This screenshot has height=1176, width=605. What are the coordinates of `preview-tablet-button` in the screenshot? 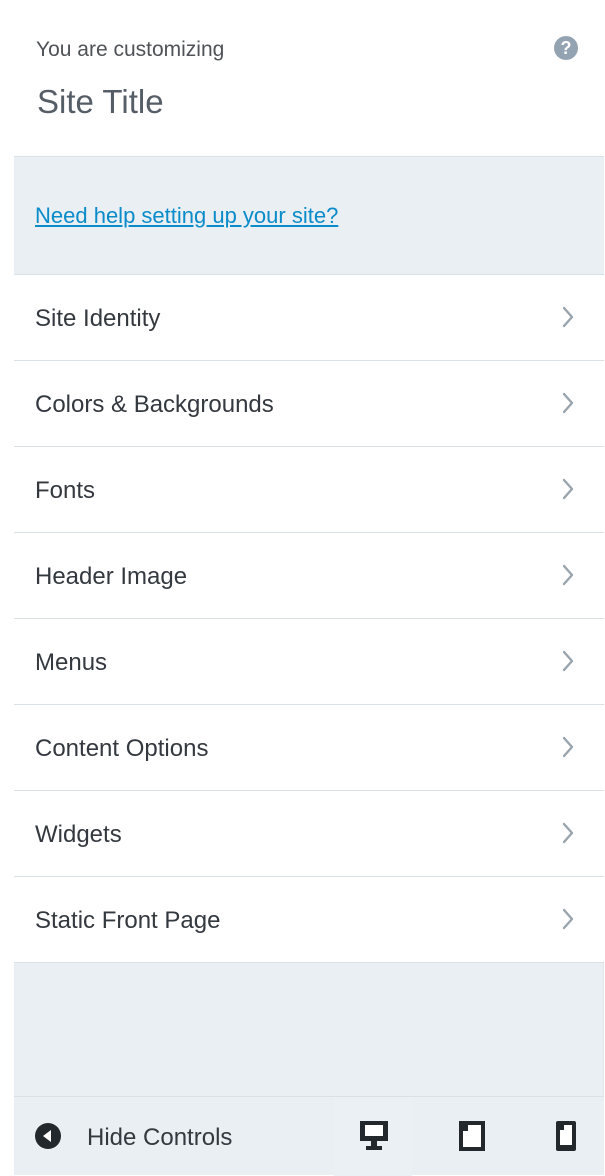 It's located at (471, 1136).